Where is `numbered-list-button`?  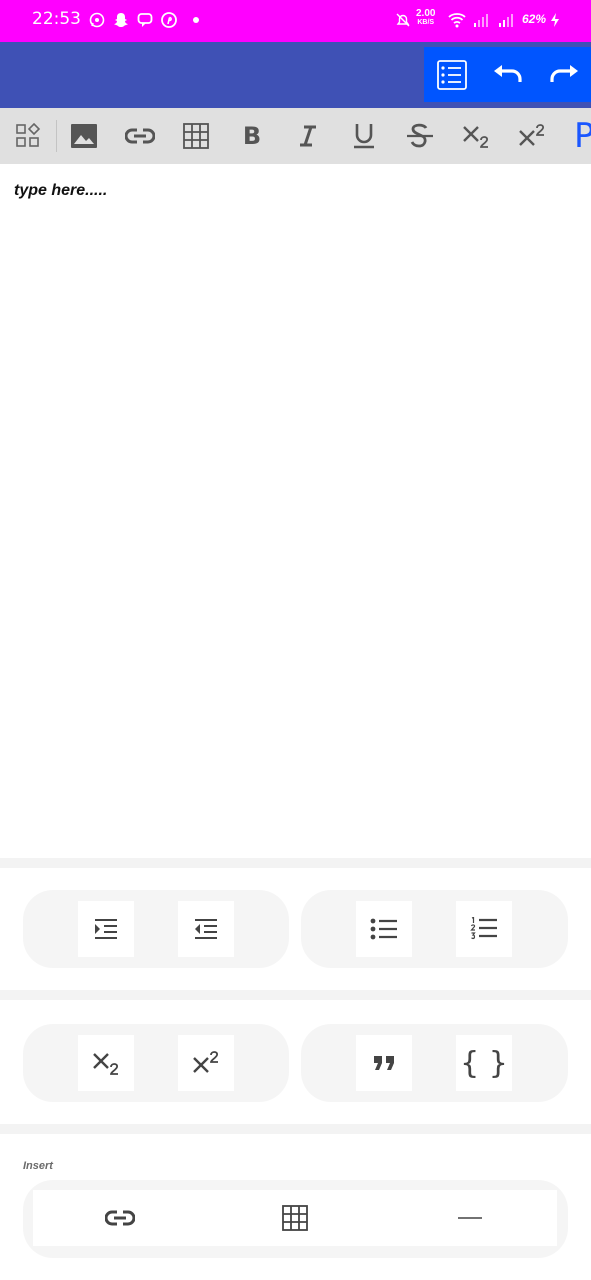
numbered-list-button is located at coordinates (484, 929).